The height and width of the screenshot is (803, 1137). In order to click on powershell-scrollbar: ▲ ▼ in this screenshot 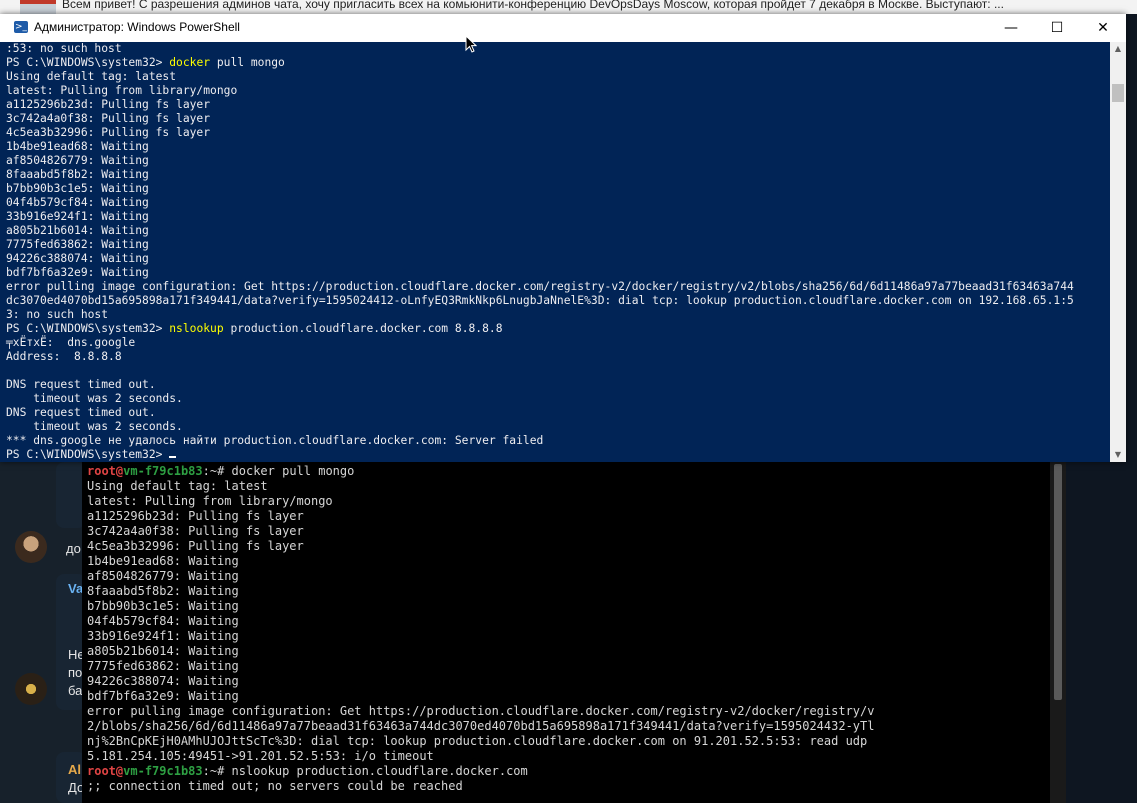, I will do `click(1118, 252)`.